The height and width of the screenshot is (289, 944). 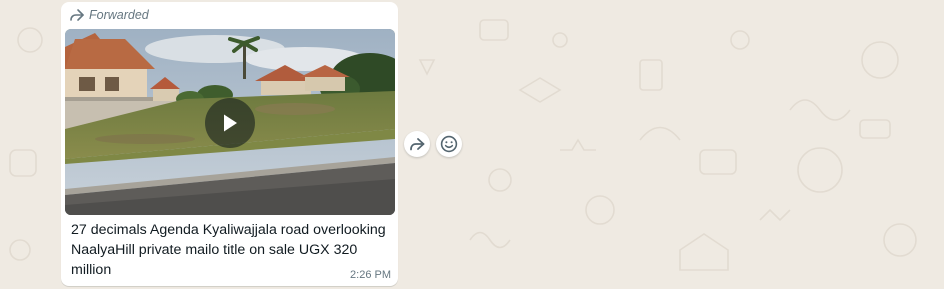 I want to click on forwarded-indicator: Forwarded, so click(x=109, y=15).